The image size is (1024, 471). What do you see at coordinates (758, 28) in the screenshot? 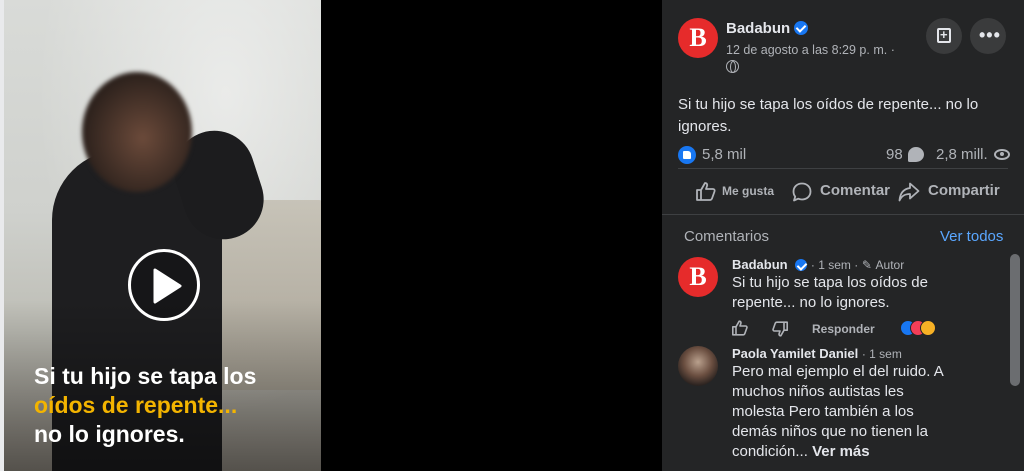
I see `author-name: Badabun` at bounding box center [758, 28].